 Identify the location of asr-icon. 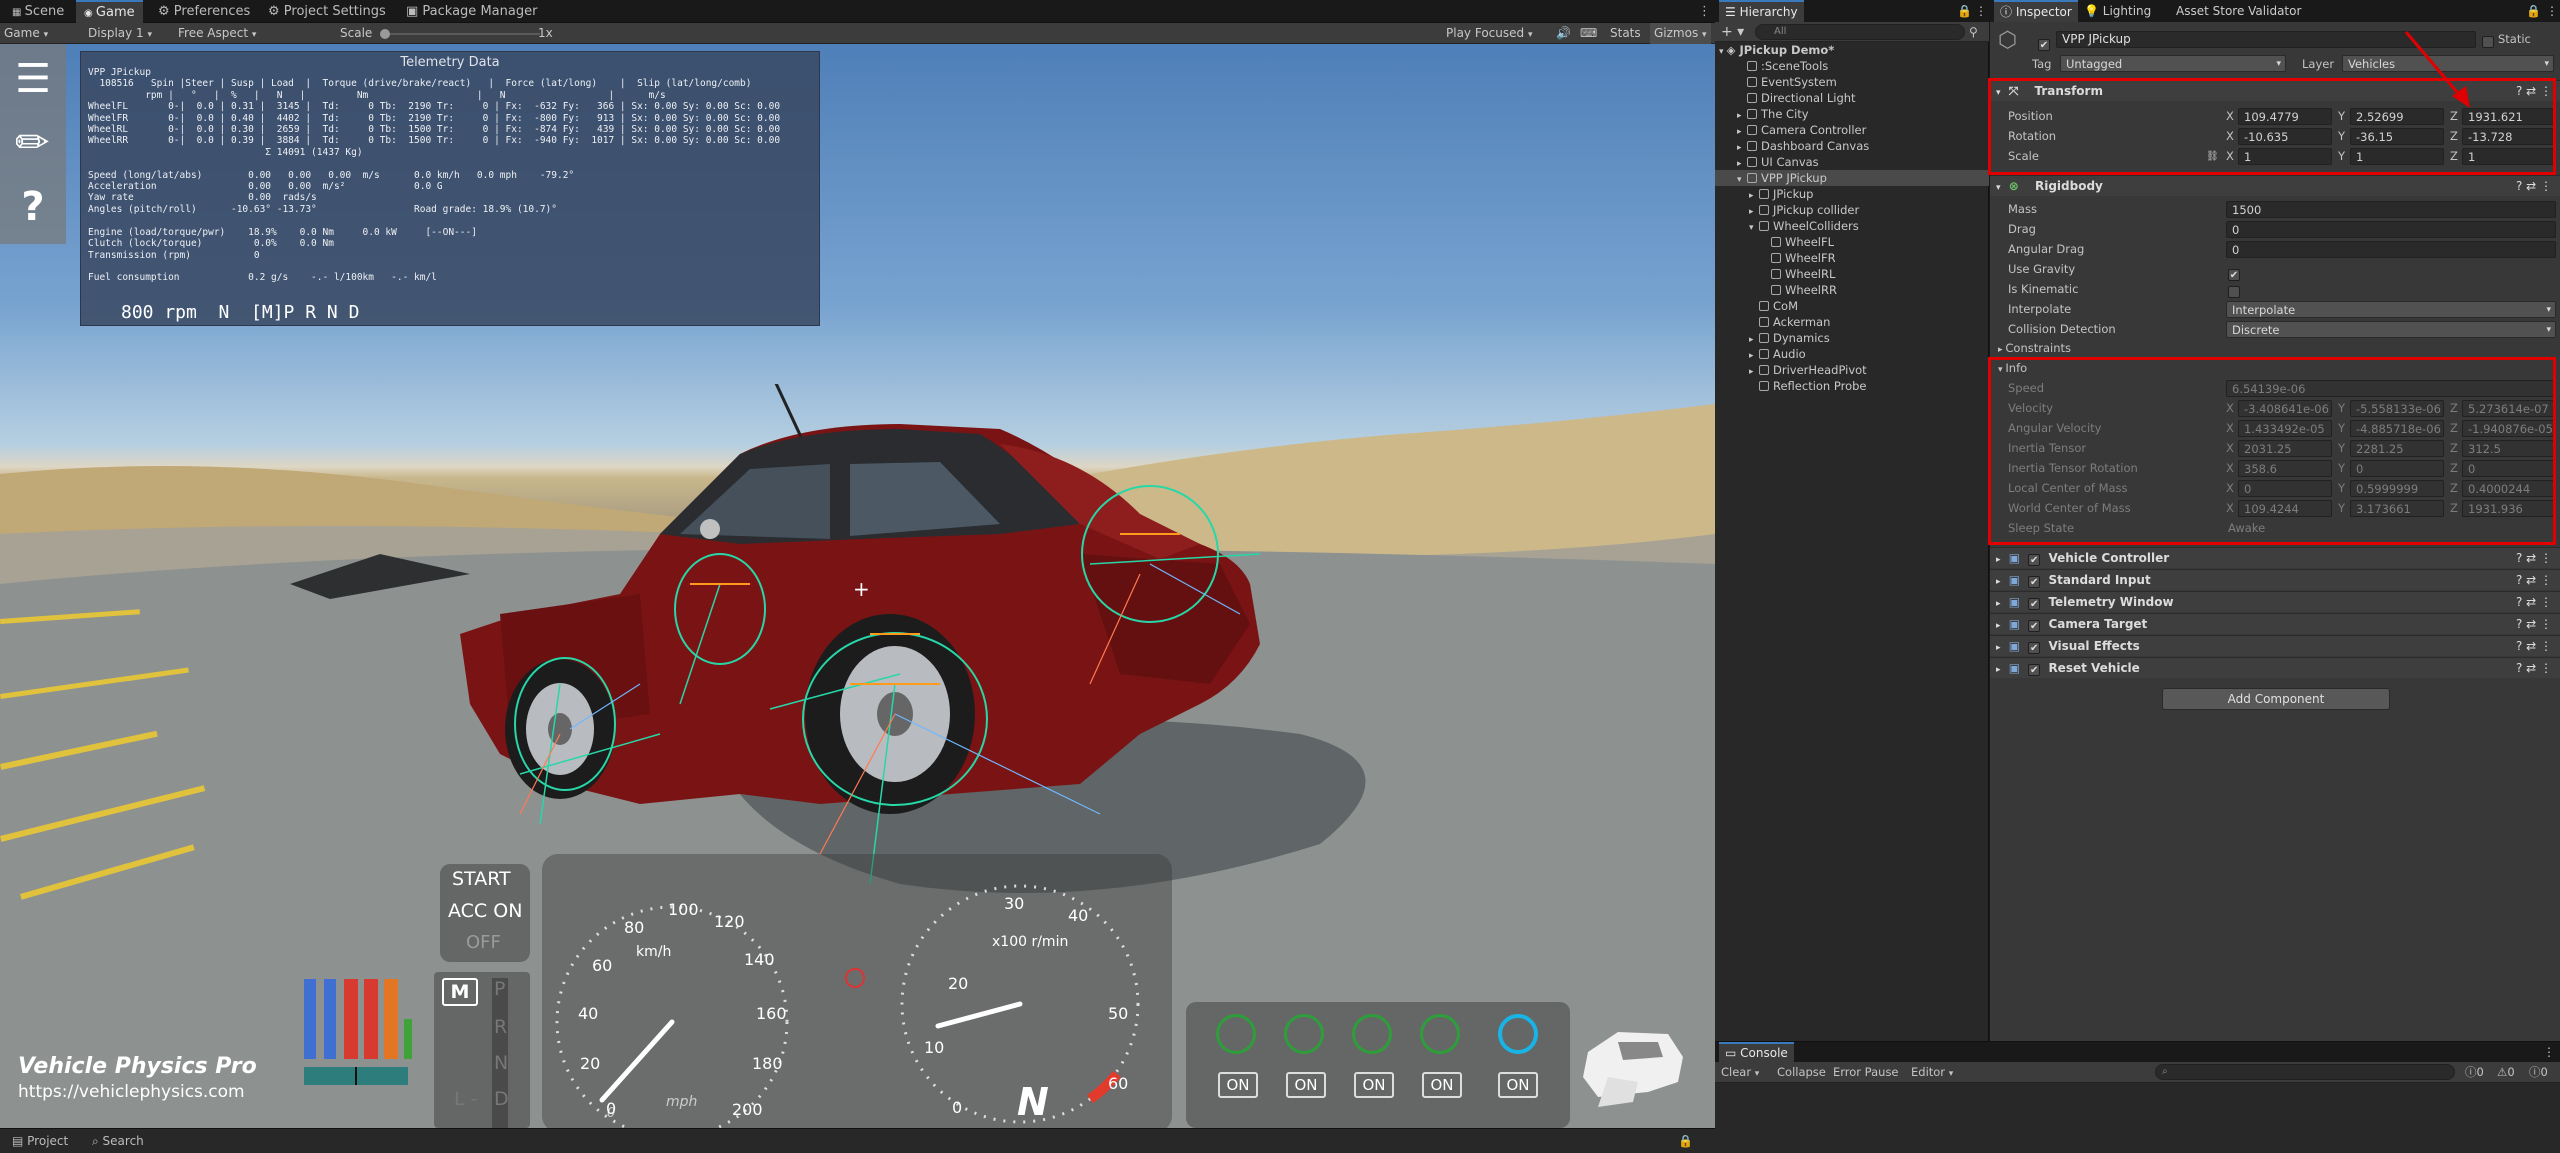
(1440, 1034).